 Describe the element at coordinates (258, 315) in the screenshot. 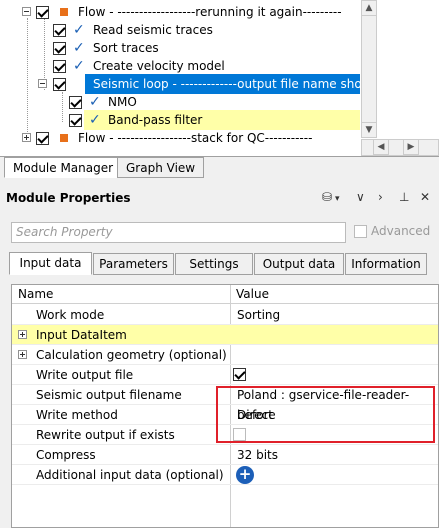

I see `property-value: Sorting` at that location.